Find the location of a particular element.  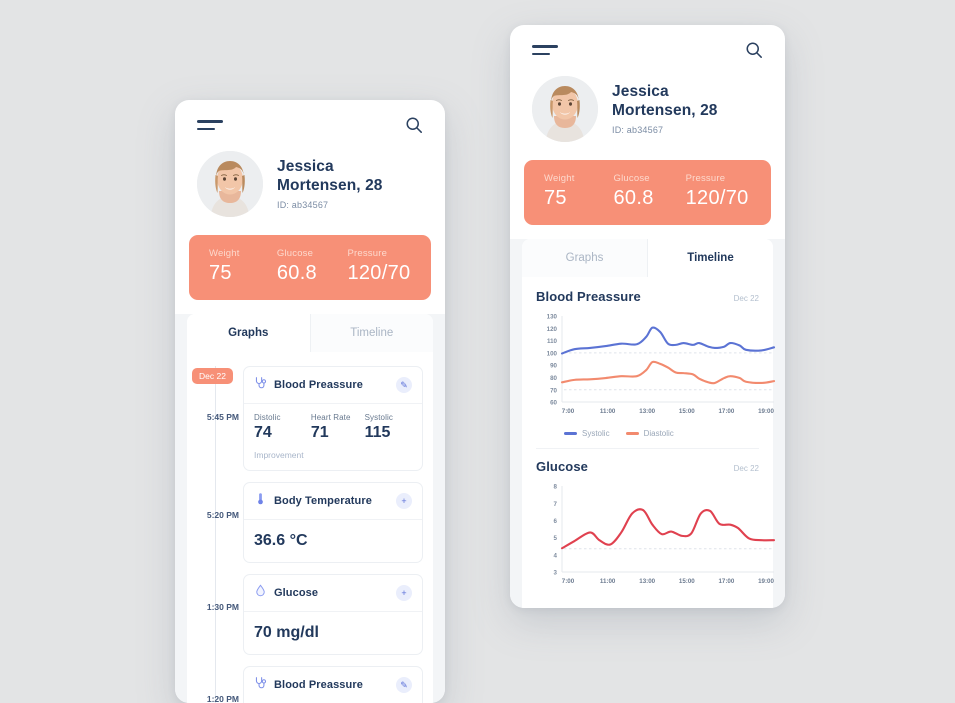

card-header: Body Temperature + is located at coordinates (333, 501).